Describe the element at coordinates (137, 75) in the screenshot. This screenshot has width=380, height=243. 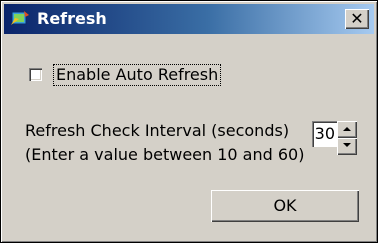
I see `auto-refresh-label: Enable Auto Refresh` at that location.